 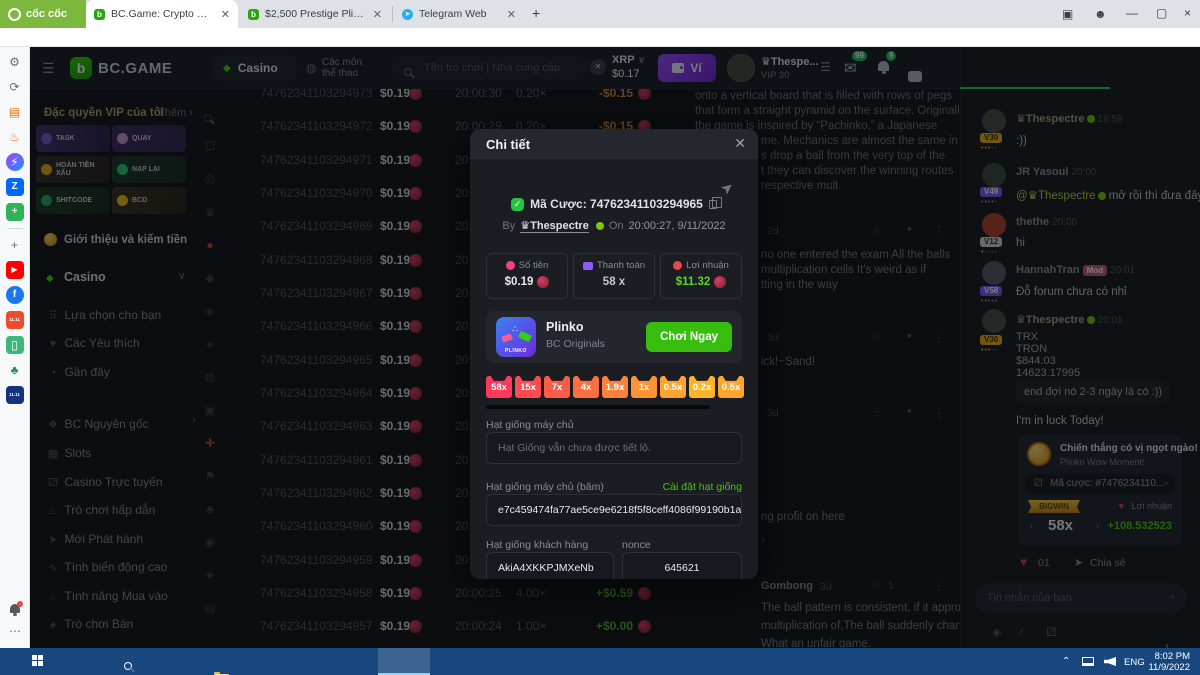 I want to click on browser-brand: cốc cốc, so click(x=43, y=14).